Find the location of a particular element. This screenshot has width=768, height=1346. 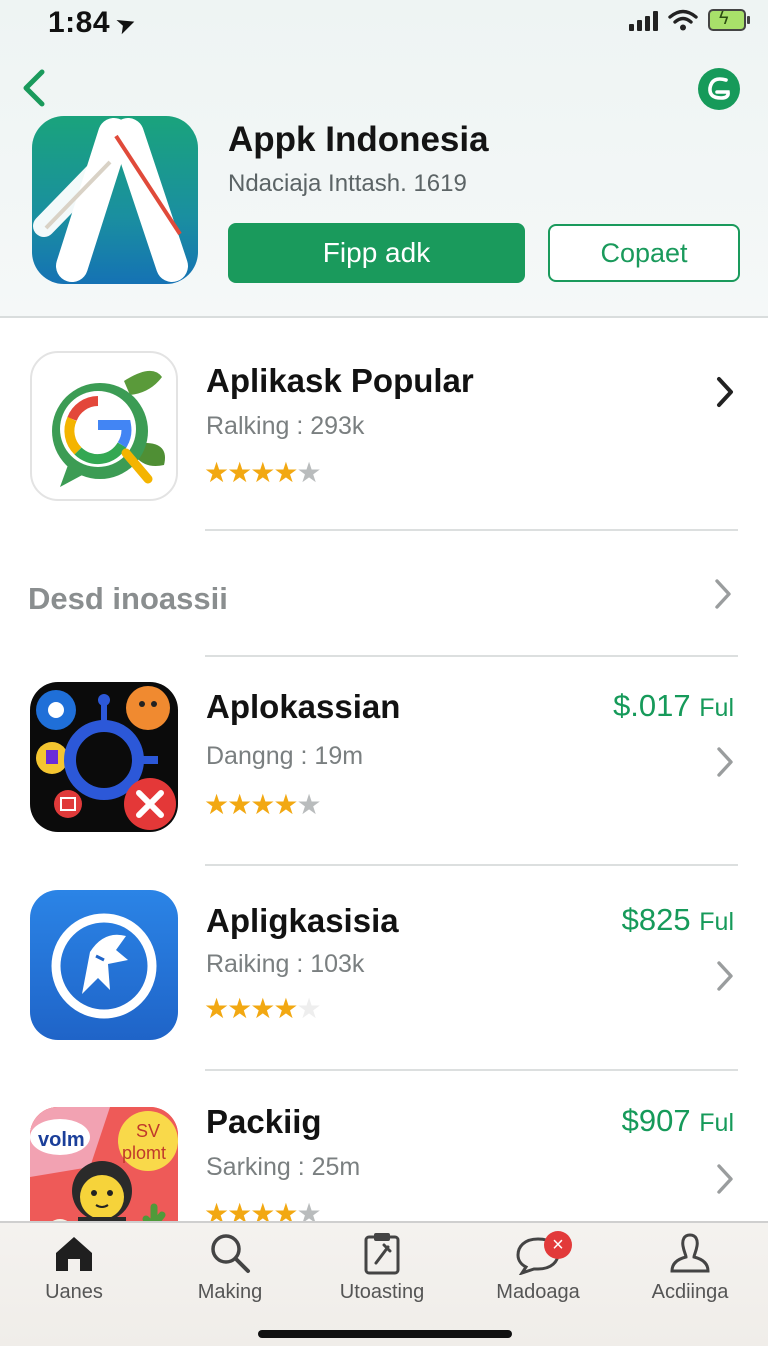

app-subtitle: Ndaciaja Inttash. 1619 is located at coordinates (347, 183).